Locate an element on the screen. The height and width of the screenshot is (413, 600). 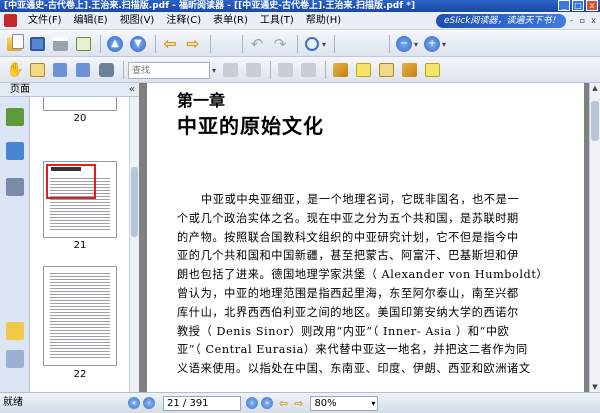
last-page-icon: » is located at coordinates (267, 403).